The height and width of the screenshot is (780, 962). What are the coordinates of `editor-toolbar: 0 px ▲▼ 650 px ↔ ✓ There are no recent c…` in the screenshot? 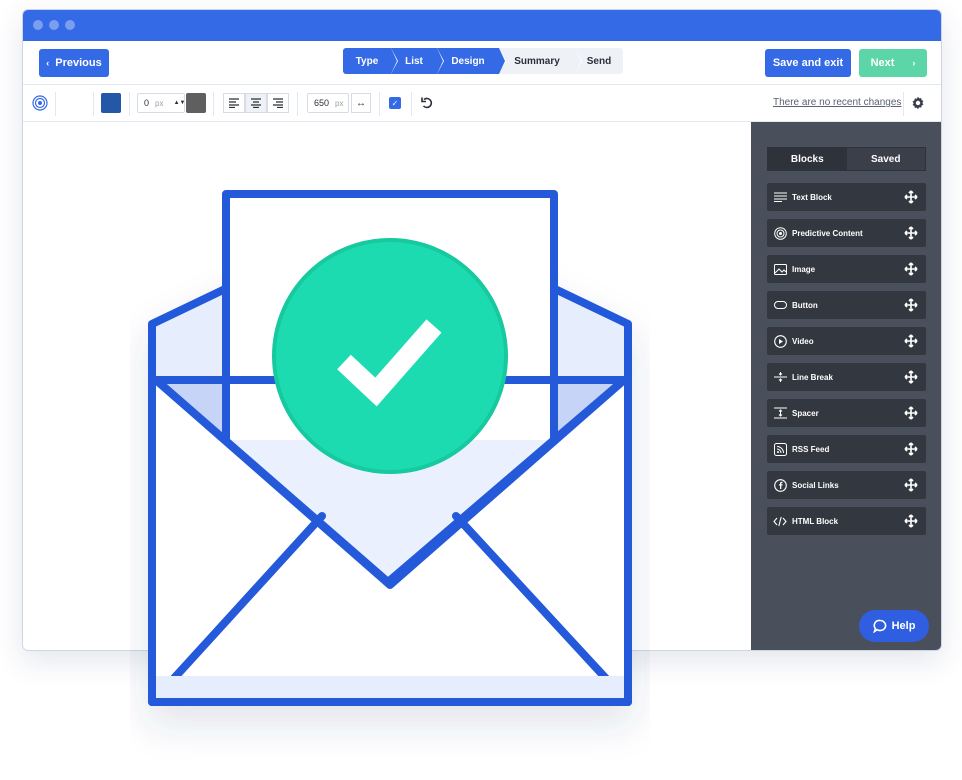 It's located at (482, 103).